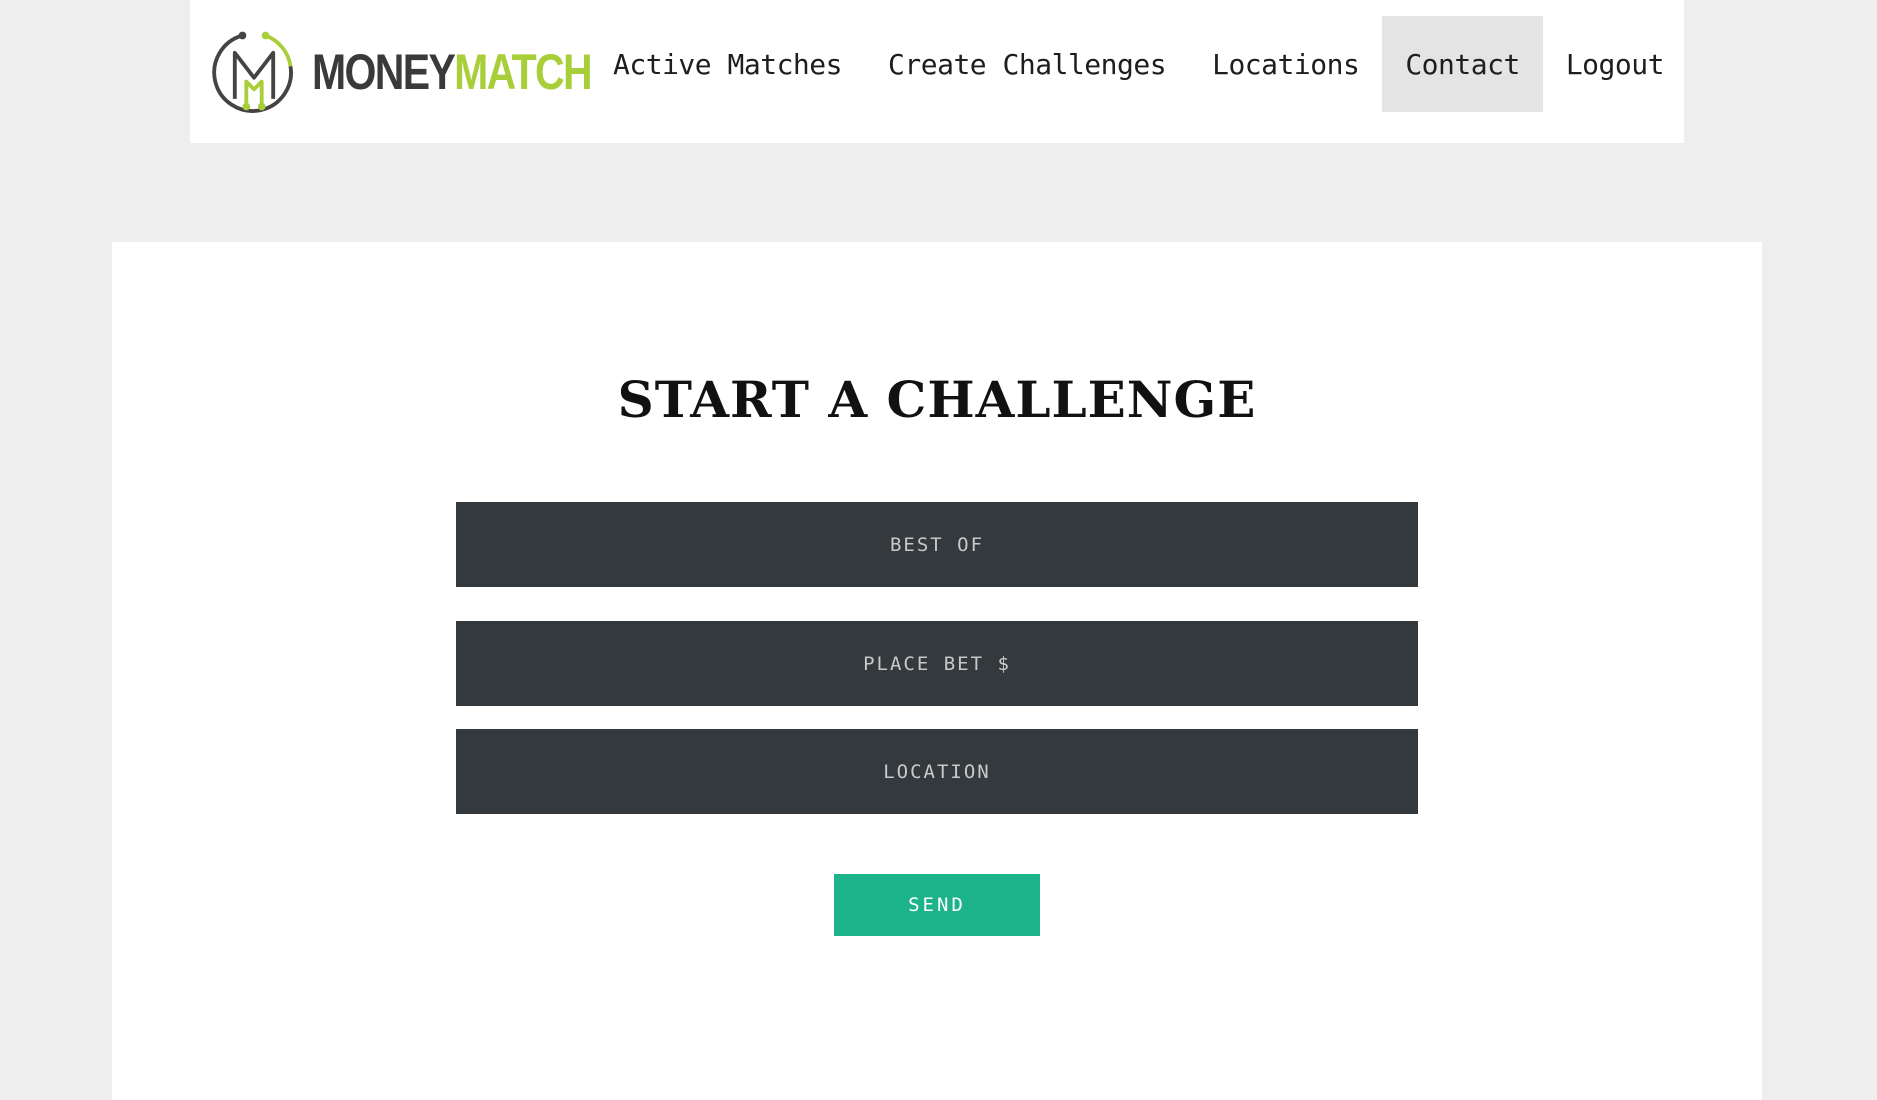 This screenshot has width=1877, height=1100. I want to click on nav-logout: Logout, so click(1615, 64).